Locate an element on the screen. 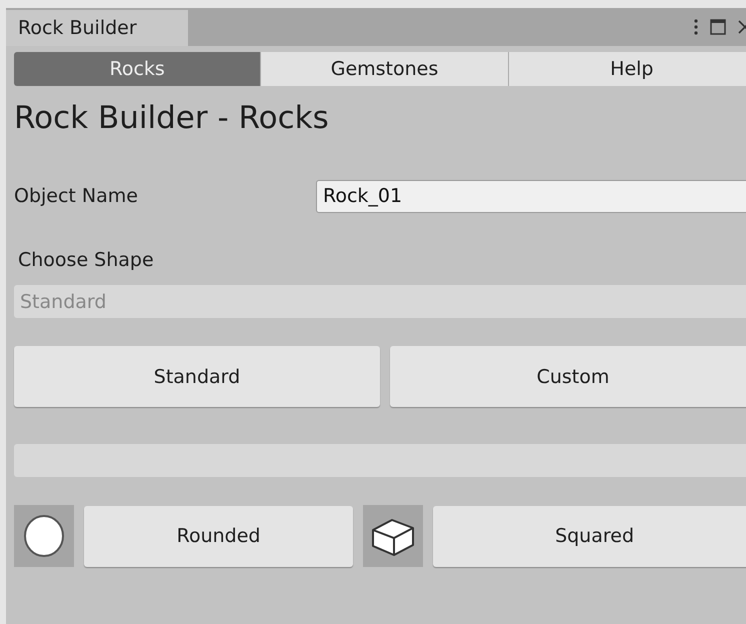 This screenshot has height=624, width=746. field-label: Object Name is located at coordinates (76, 196).